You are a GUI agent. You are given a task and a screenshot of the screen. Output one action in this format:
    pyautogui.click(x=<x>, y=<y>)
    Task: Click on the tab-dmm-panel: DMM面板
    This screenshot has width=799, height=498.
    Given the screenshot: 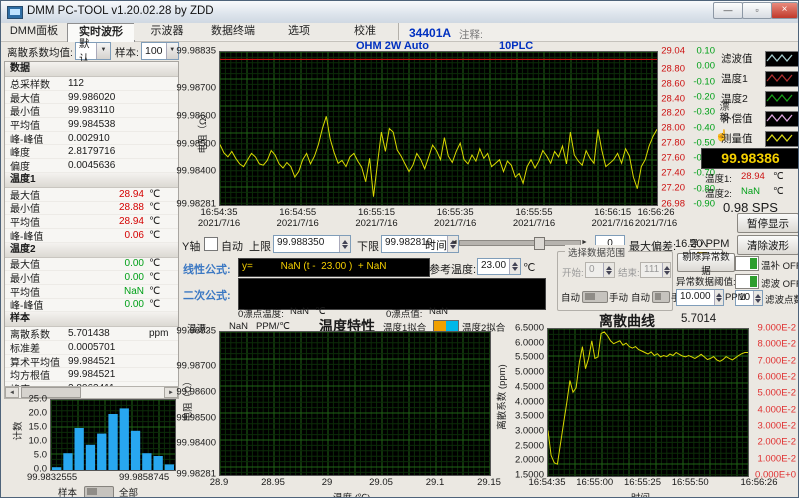 What is the action you would take?
    pyautogui.click(x=34, y=31)
    